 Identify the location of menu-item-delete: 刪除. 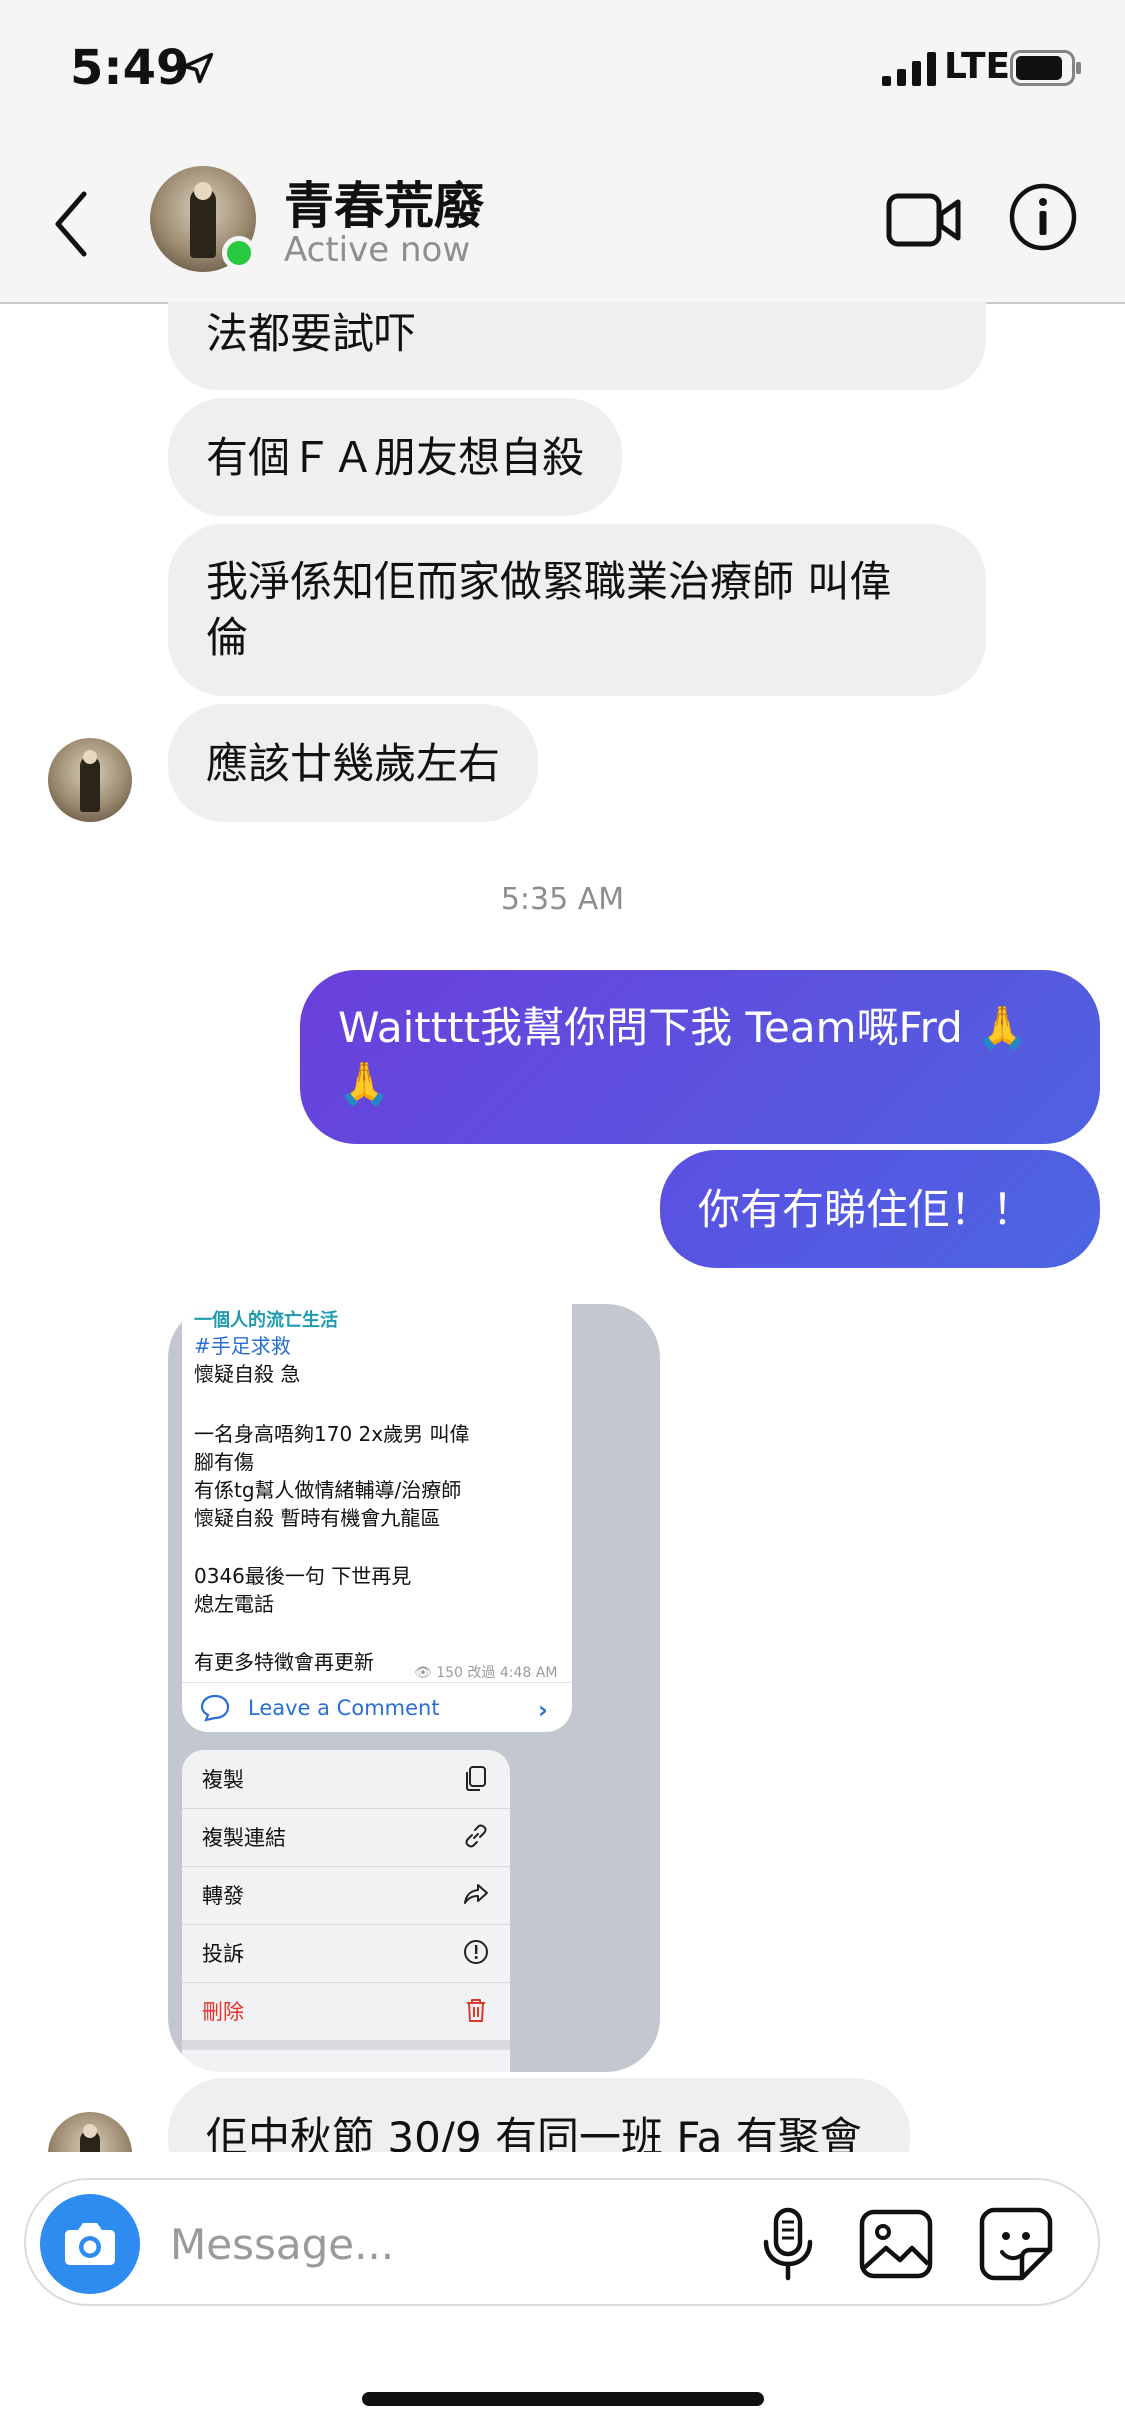
(346, 2011).